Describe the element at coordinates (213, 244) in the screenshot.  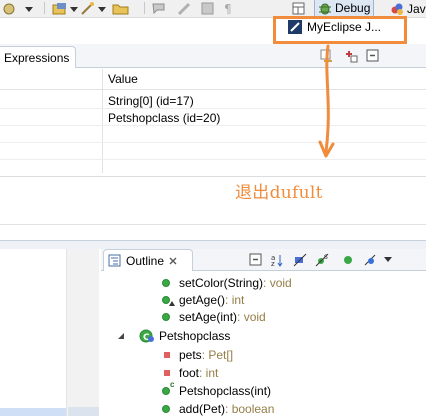
I see `sash-divider` at that location.